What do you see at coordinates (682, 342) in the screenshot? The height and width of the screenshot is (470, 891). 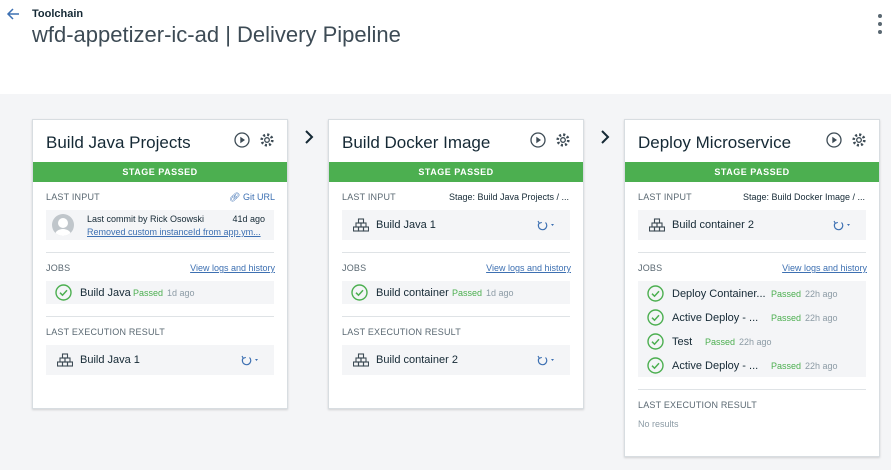 I see `job-name: Test` at bounding box center [682, 342].